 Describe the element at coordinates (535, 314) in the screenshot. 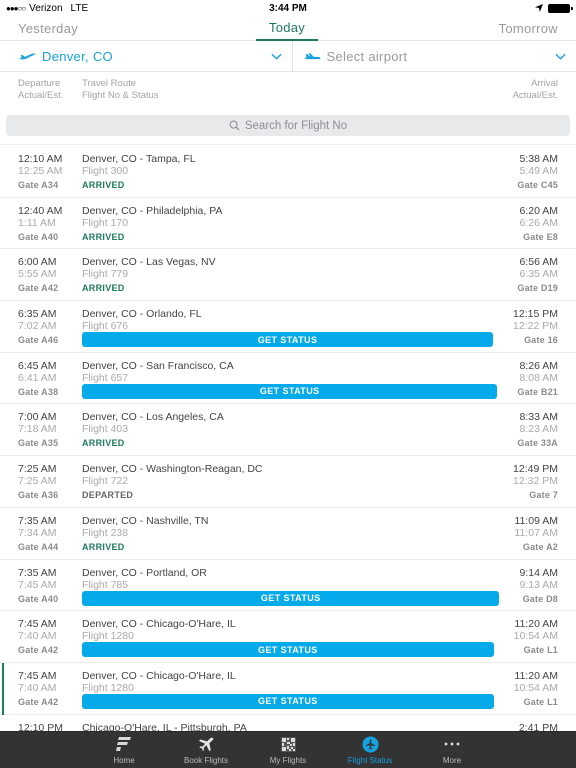

I see `arrival-scheduled-time: 12:15 PM` at that location.